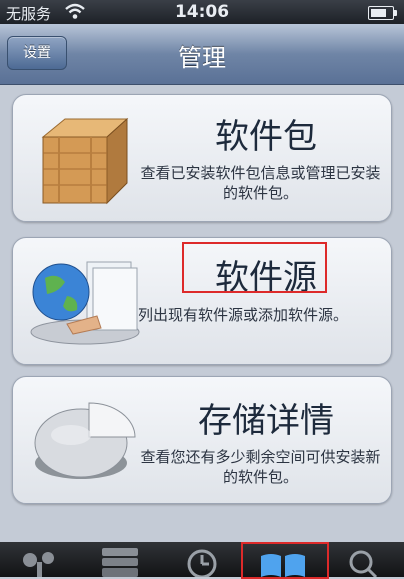 Image resolution: width=404 pixels, height=579 pixels. I want to click on pie-storage-icon, so click(85, 440).